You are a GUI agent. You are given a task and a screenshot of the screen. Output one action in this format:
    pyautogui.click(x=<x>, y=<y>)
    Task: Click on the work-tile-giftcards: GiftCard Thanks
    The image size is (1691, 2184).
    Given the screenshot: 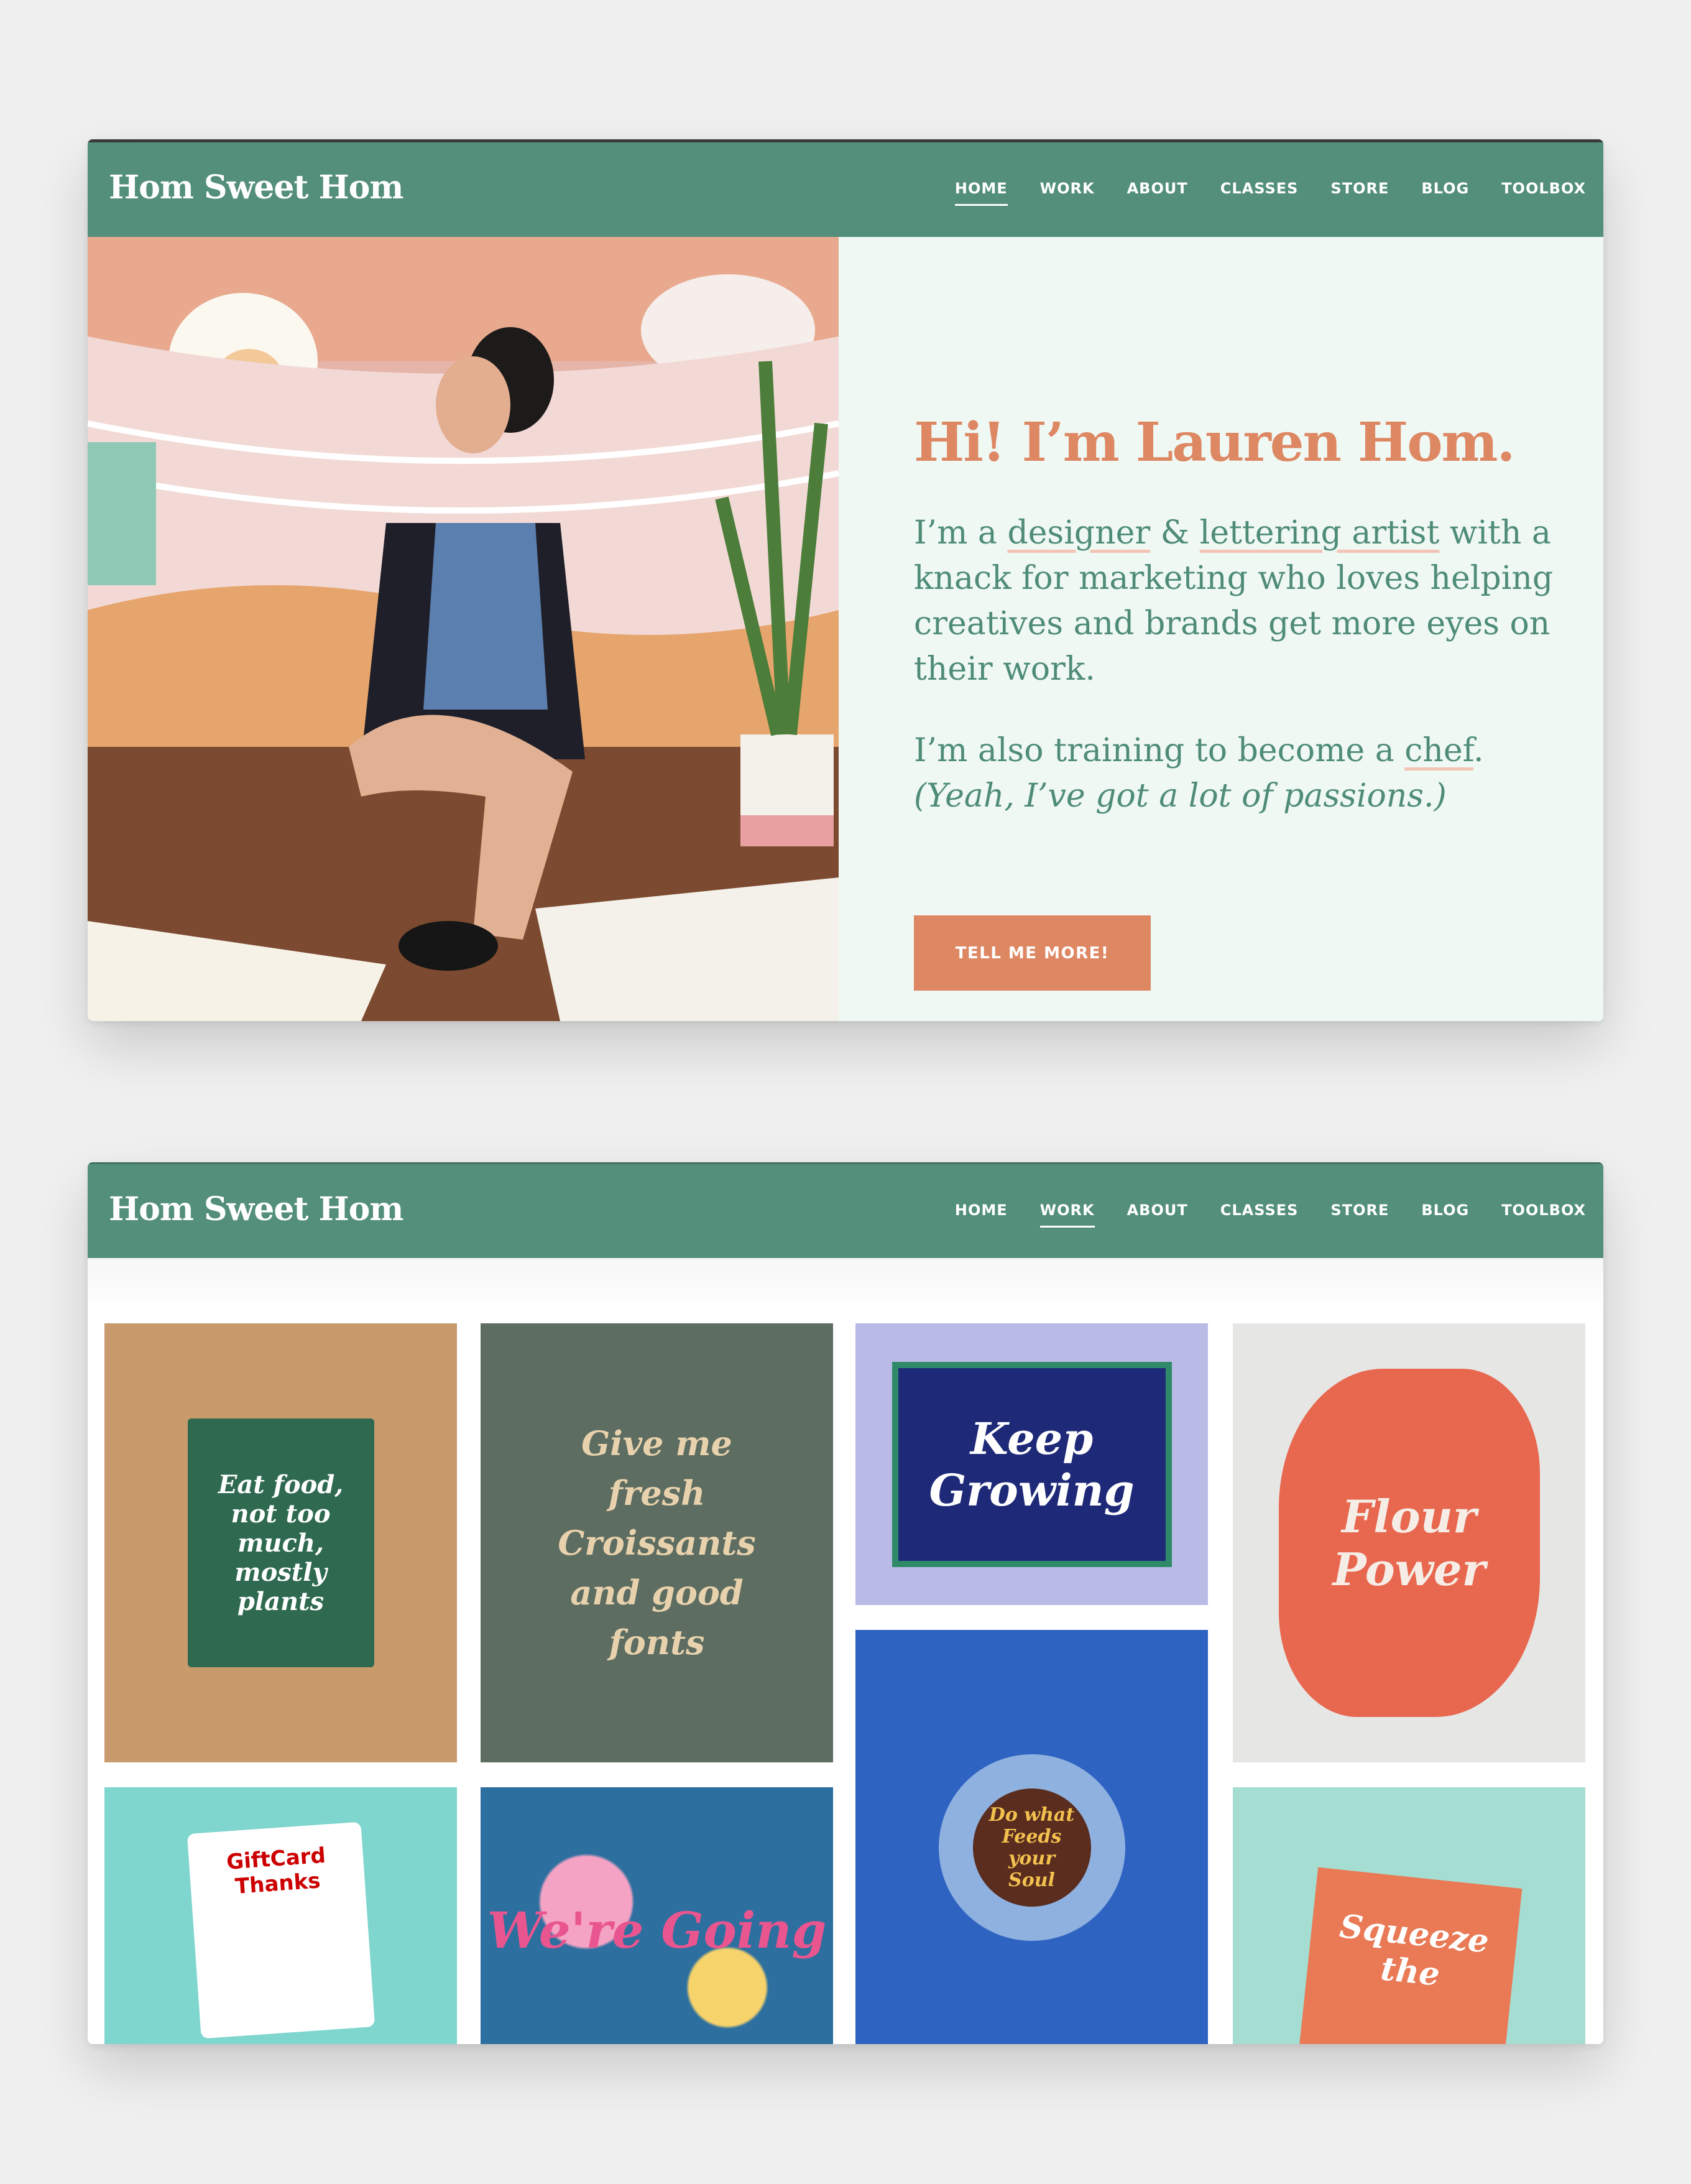 What is the action you would take?
    pyautogui.click(x=280, y=1916)
    